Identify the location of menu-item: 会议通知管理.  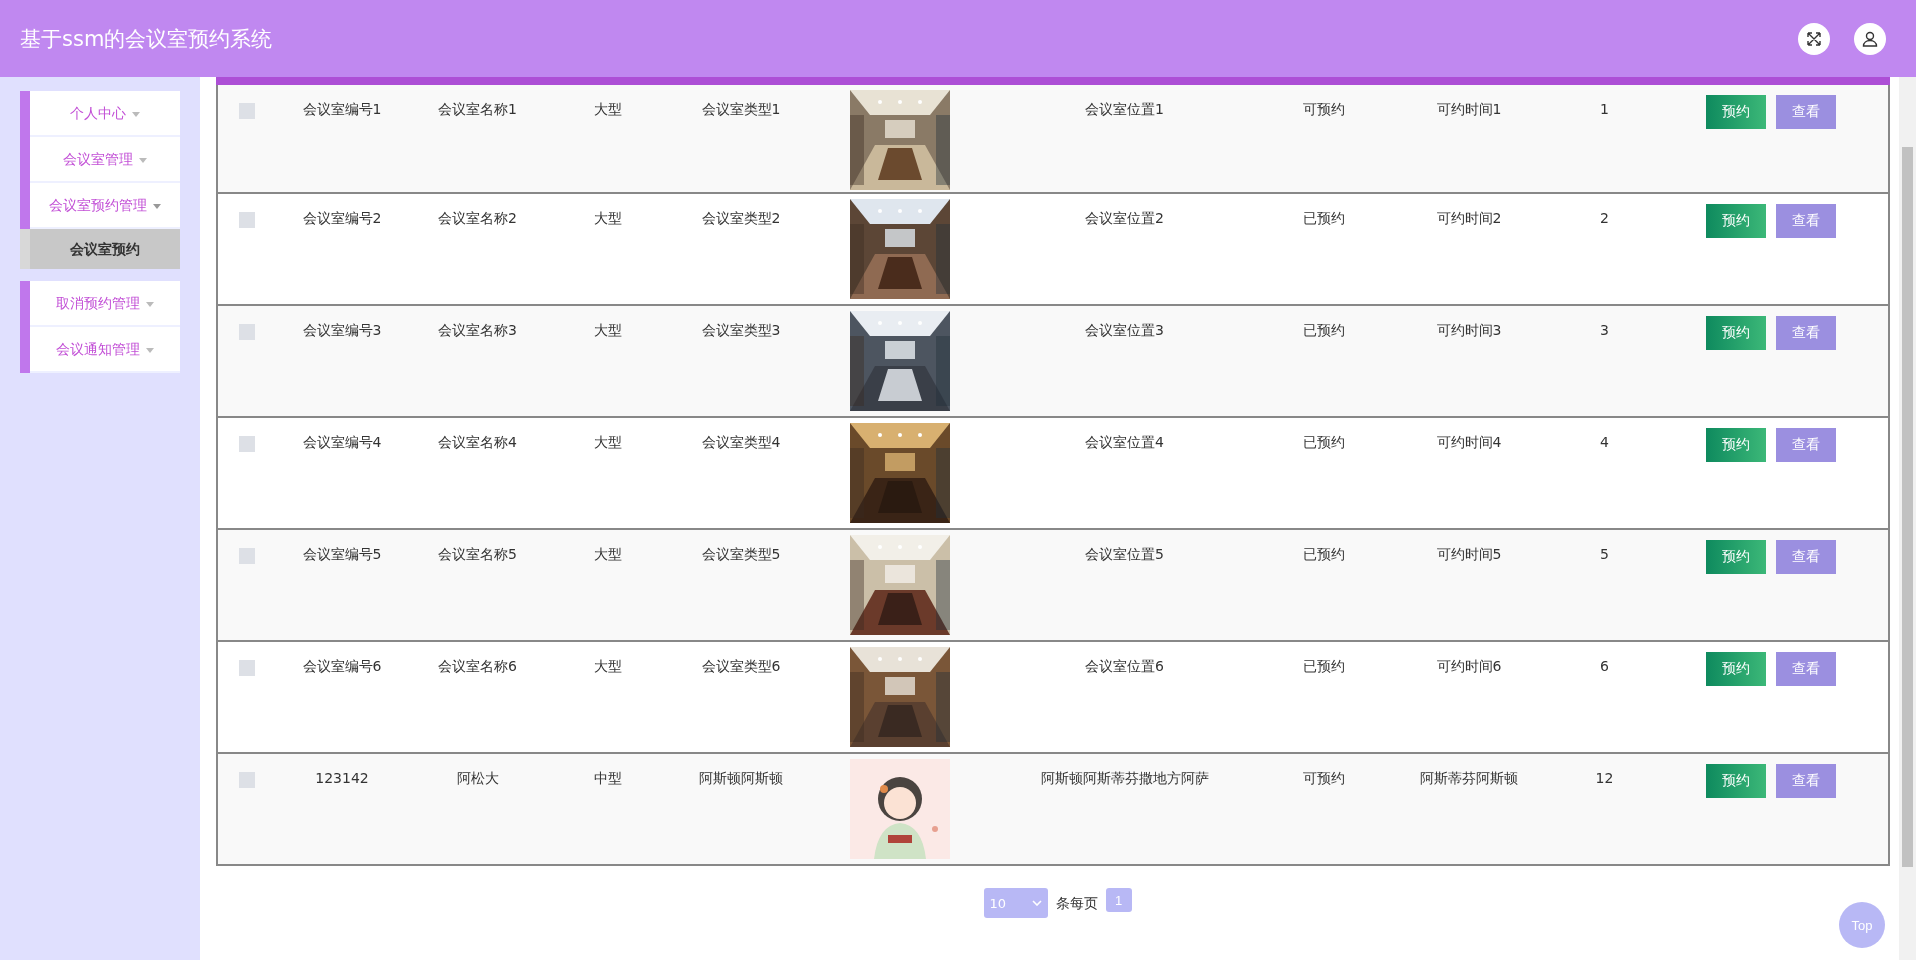
(105, 350).